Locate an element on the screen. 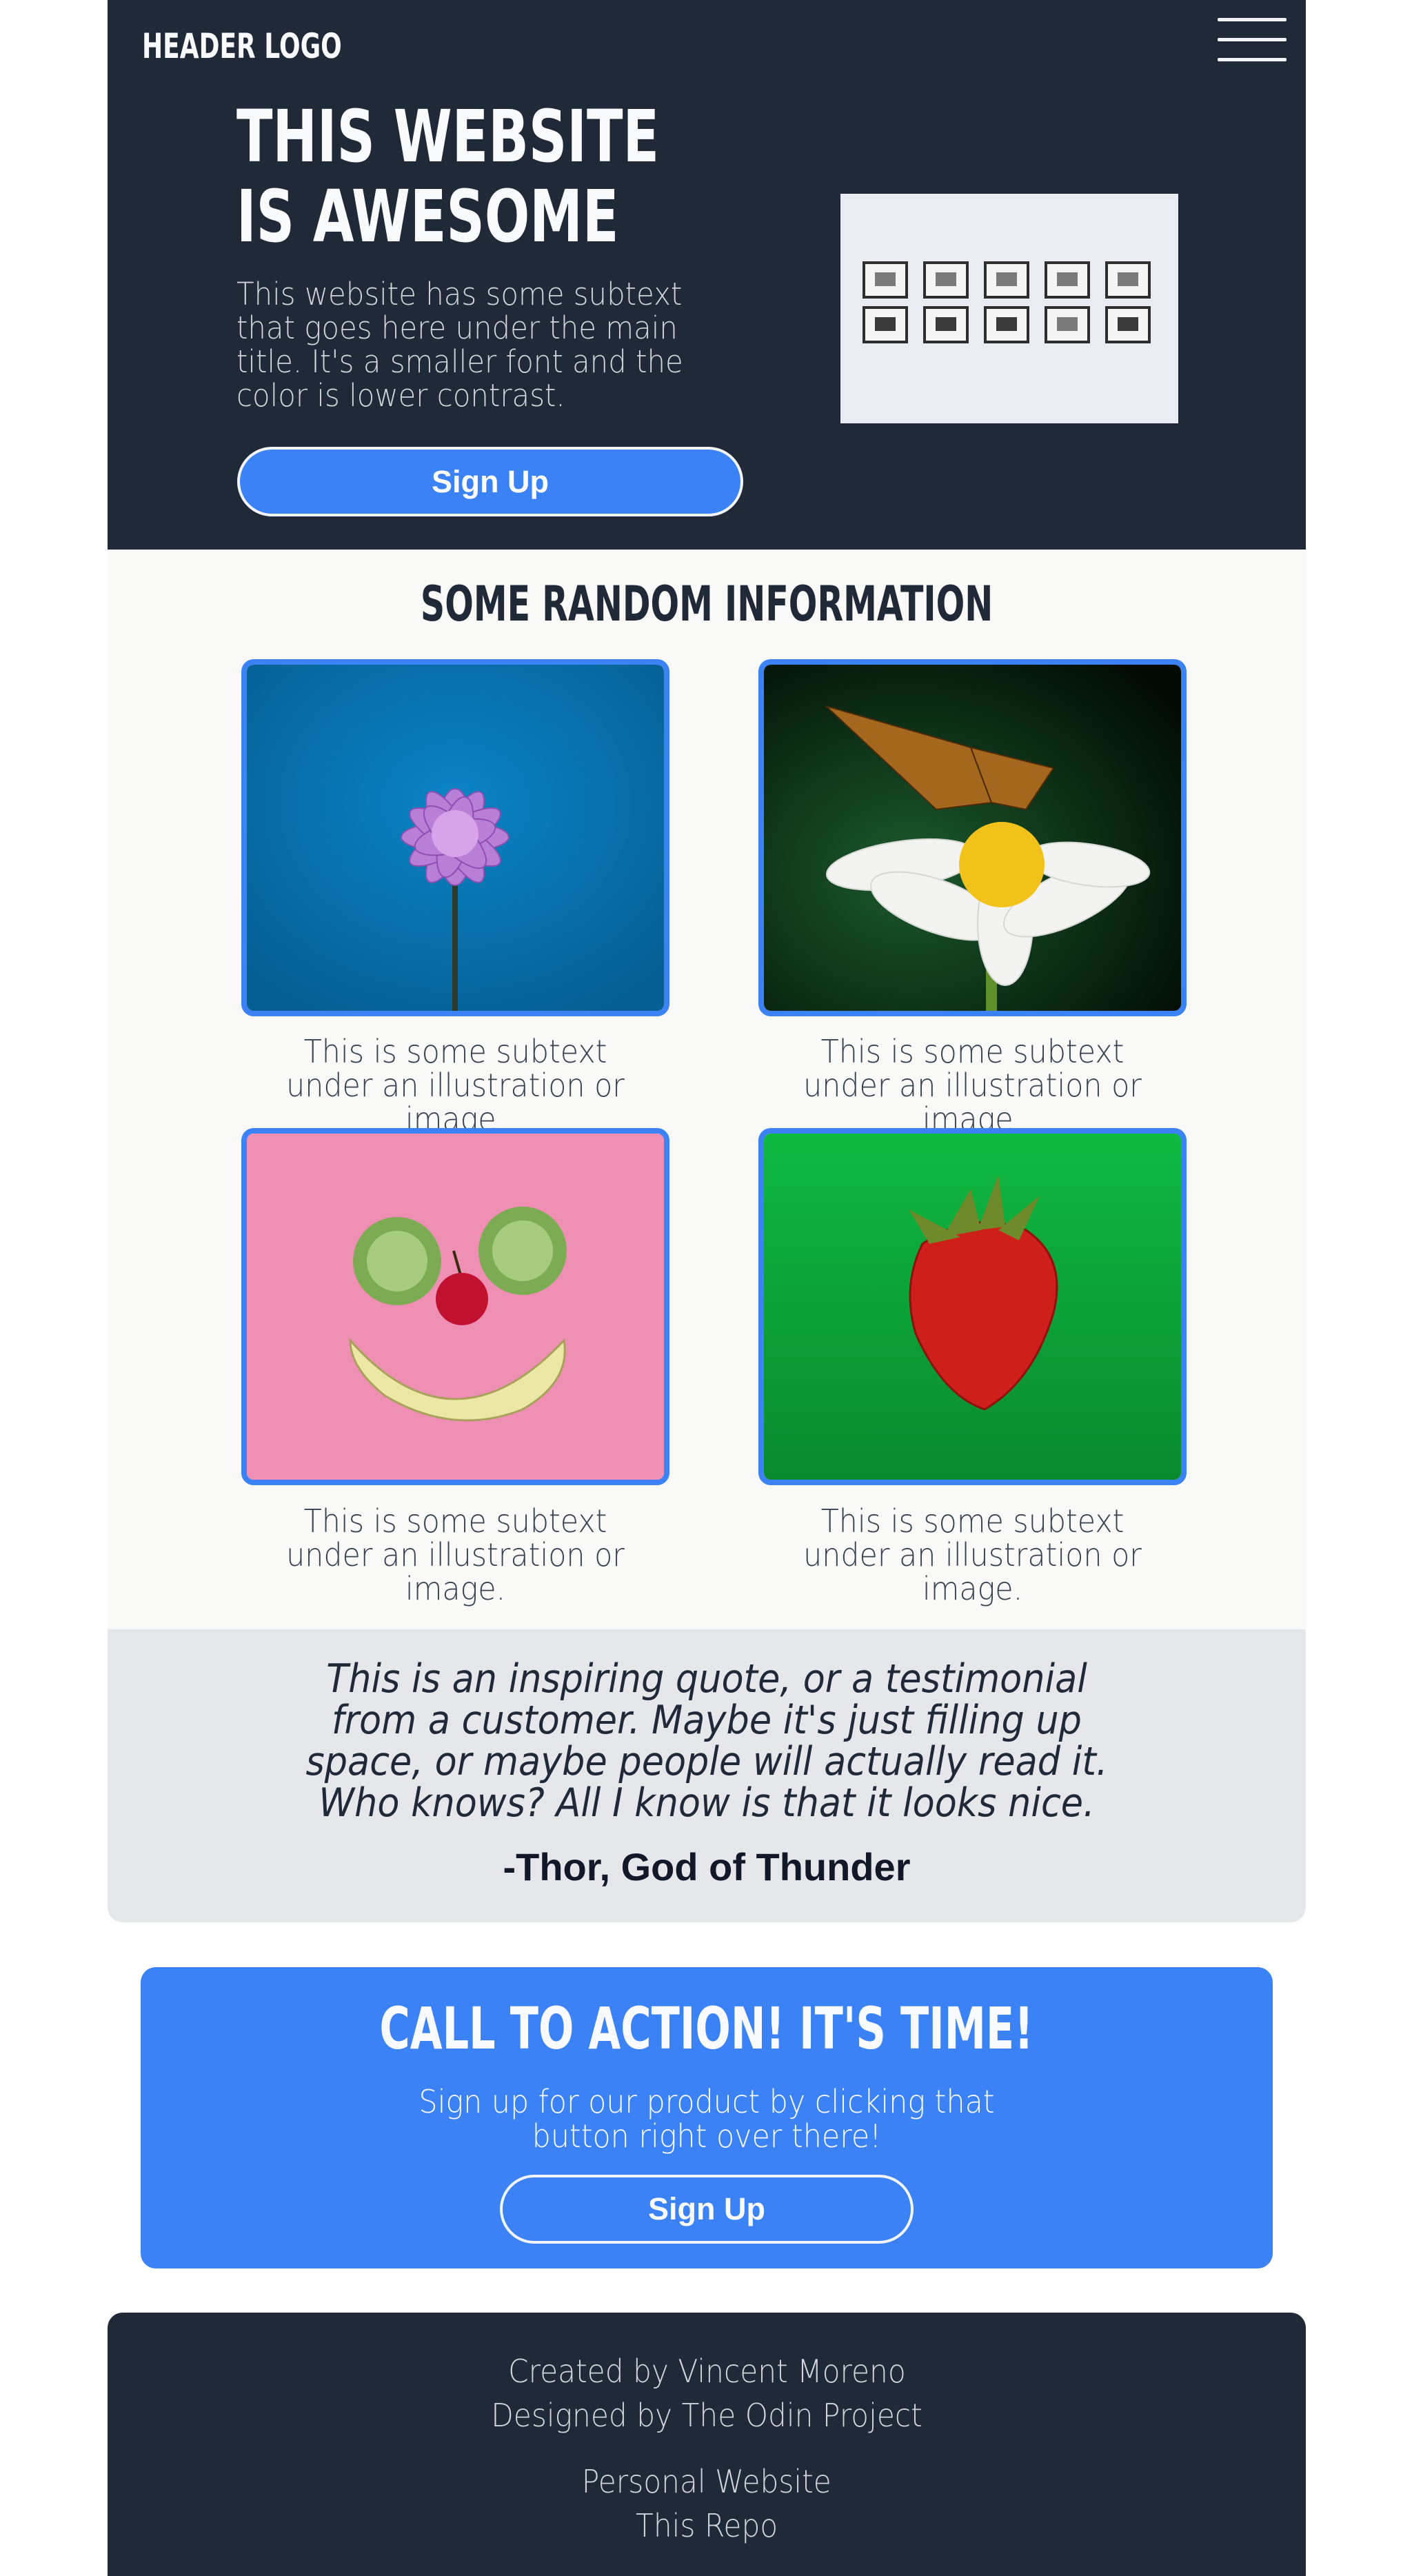  strawberry-on-green-photo is located at coordinates (973, 1307).